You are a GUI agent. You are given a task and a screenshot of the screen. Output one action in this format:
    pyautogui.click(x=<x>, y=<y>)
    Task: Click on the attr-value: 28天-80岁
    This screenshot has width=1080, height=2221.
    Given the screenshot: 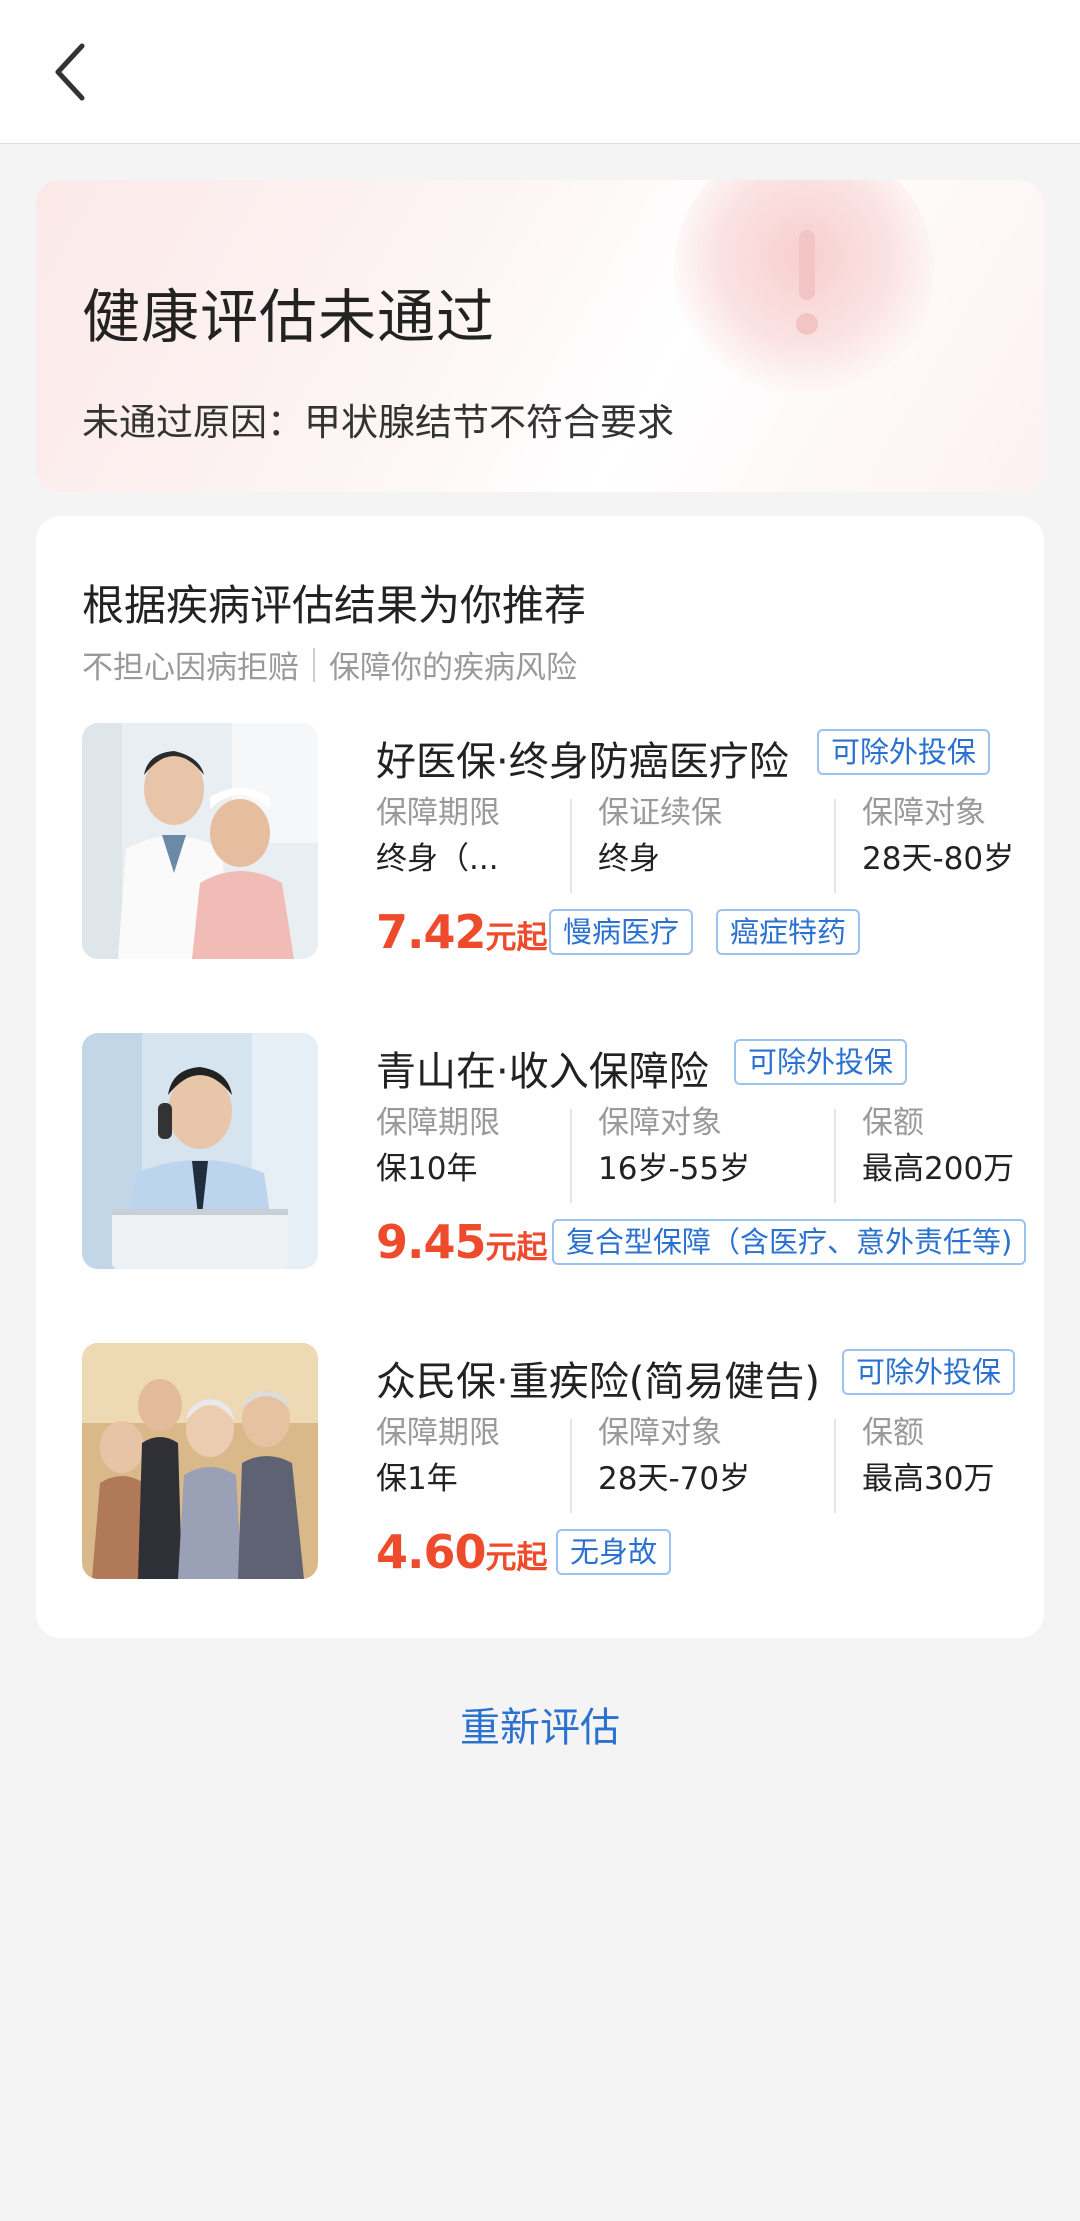 What is the action you would take?
    pyautogui.click(x=938, y=859)
    